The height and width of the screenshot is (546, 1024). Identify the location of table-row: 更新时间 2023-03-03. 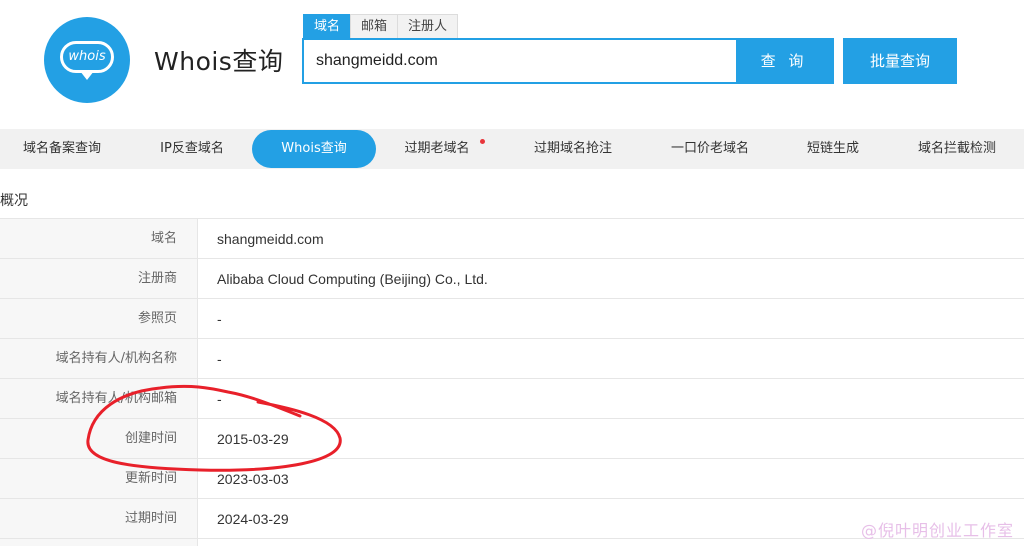
(512, 478).